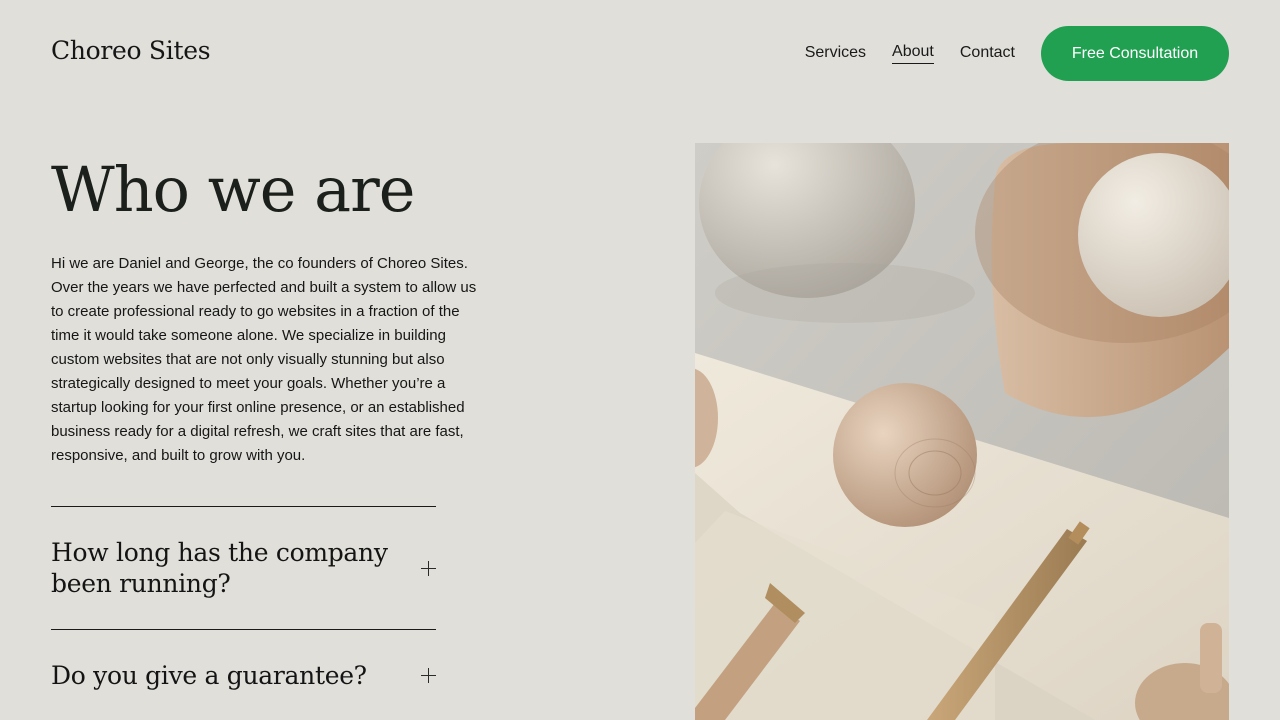 The image size is (1280, 720). Describe the element at coordinates (209, 675) in the screenshot. I see `faq-question: Do you give a guarantee?` at that location.